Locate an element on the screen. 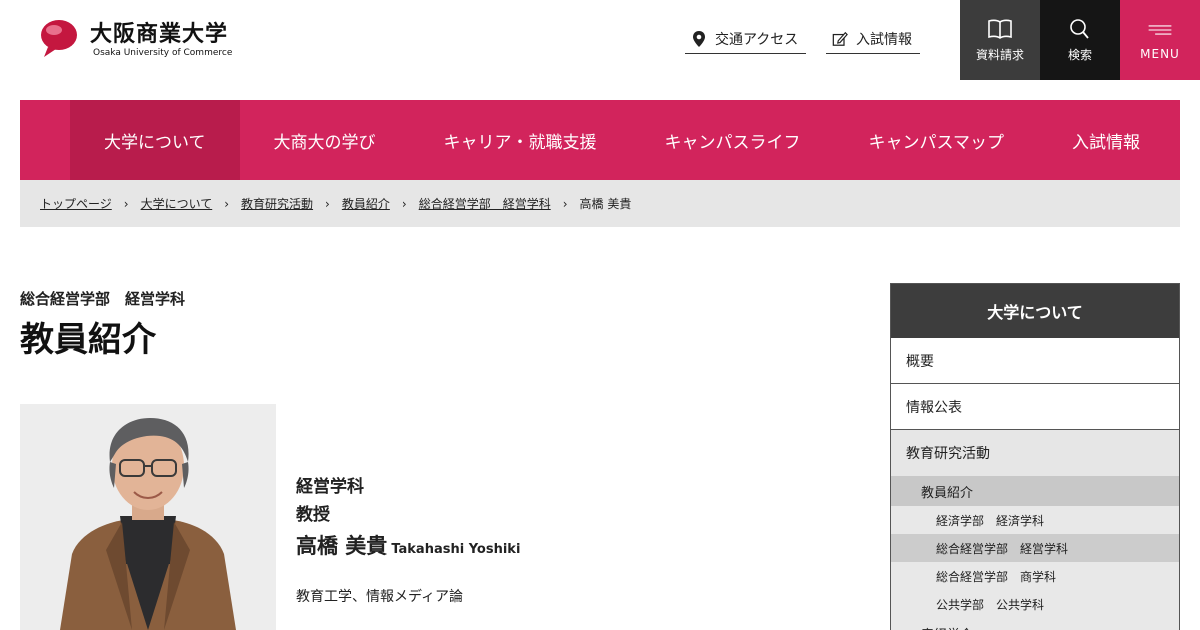  page-subtitle: 総合経営学部 経営学科 is located at coordinates (103, 299).